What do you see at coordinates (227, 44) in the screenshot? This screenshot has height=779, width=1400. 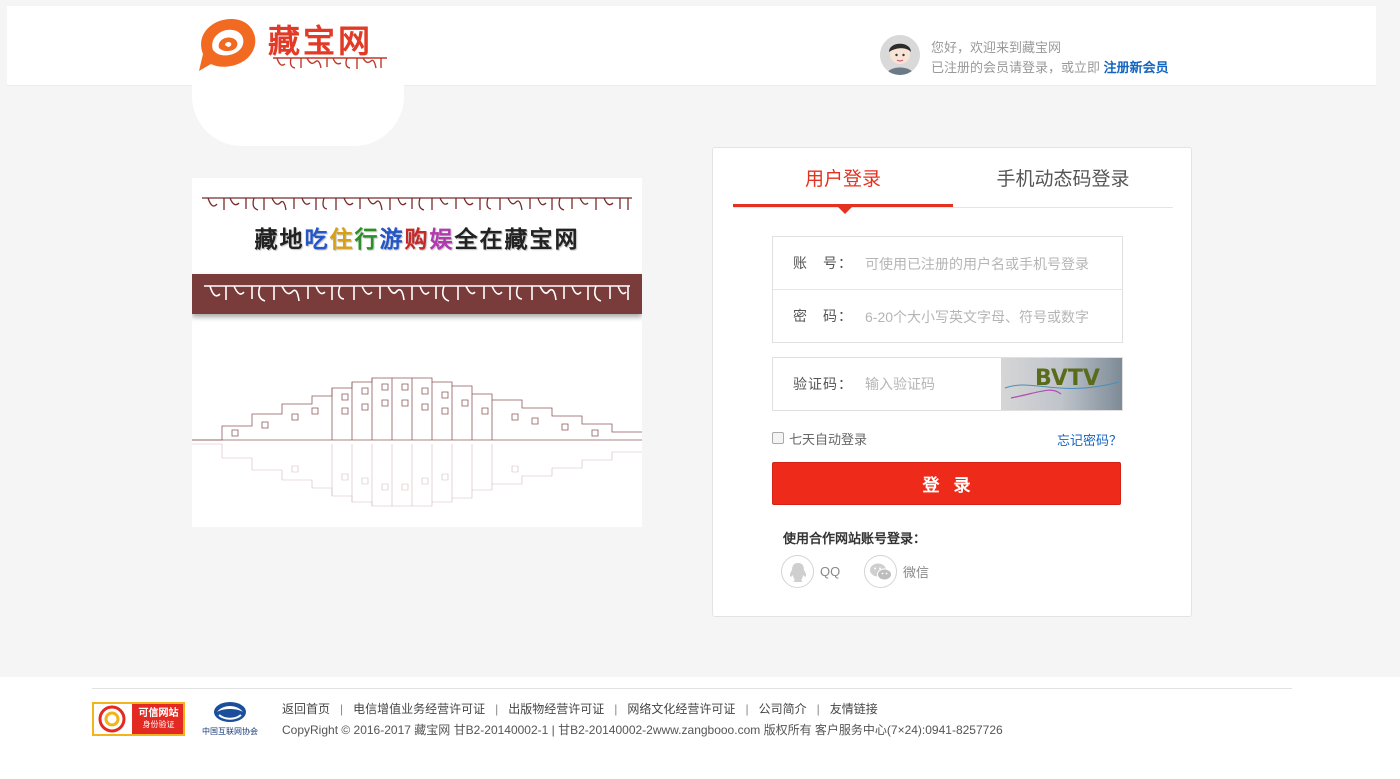 I see `logo-swirl-icon` at bounding box center [227, 44].